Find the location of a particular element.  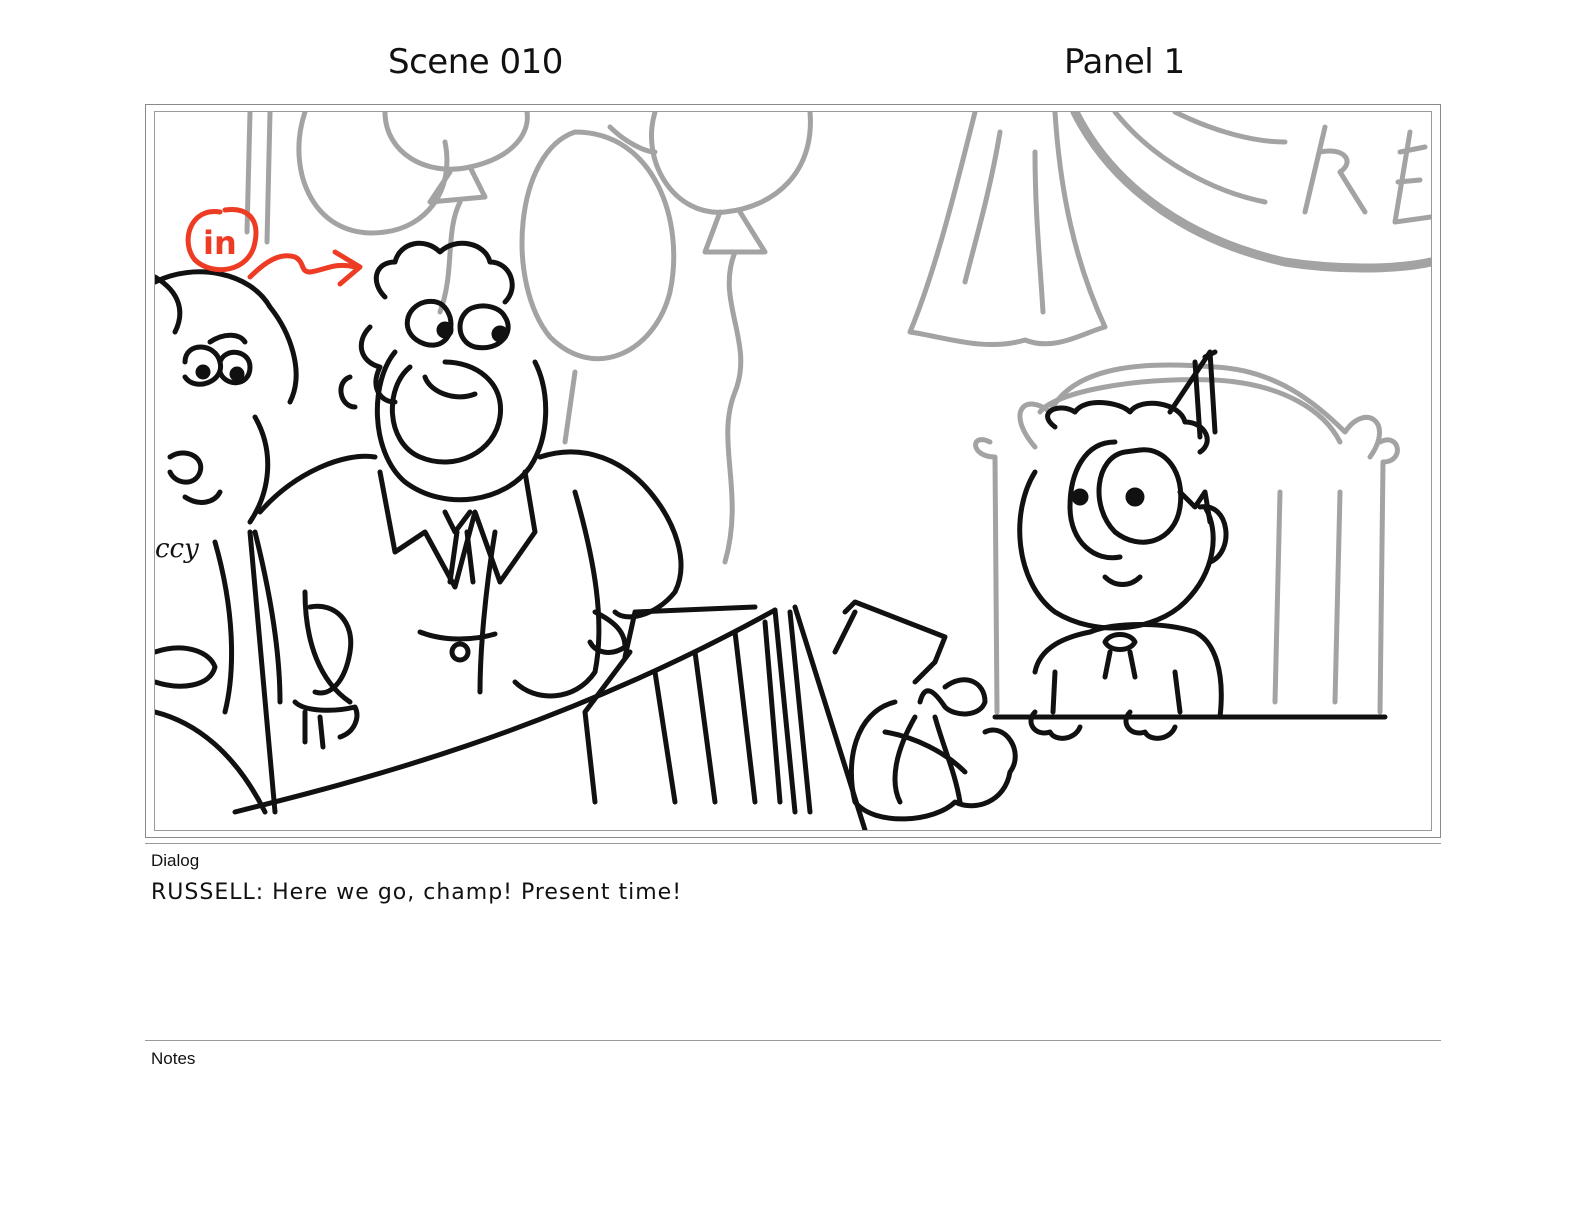

banner-letter-e is located at coordinates (1411, 177).